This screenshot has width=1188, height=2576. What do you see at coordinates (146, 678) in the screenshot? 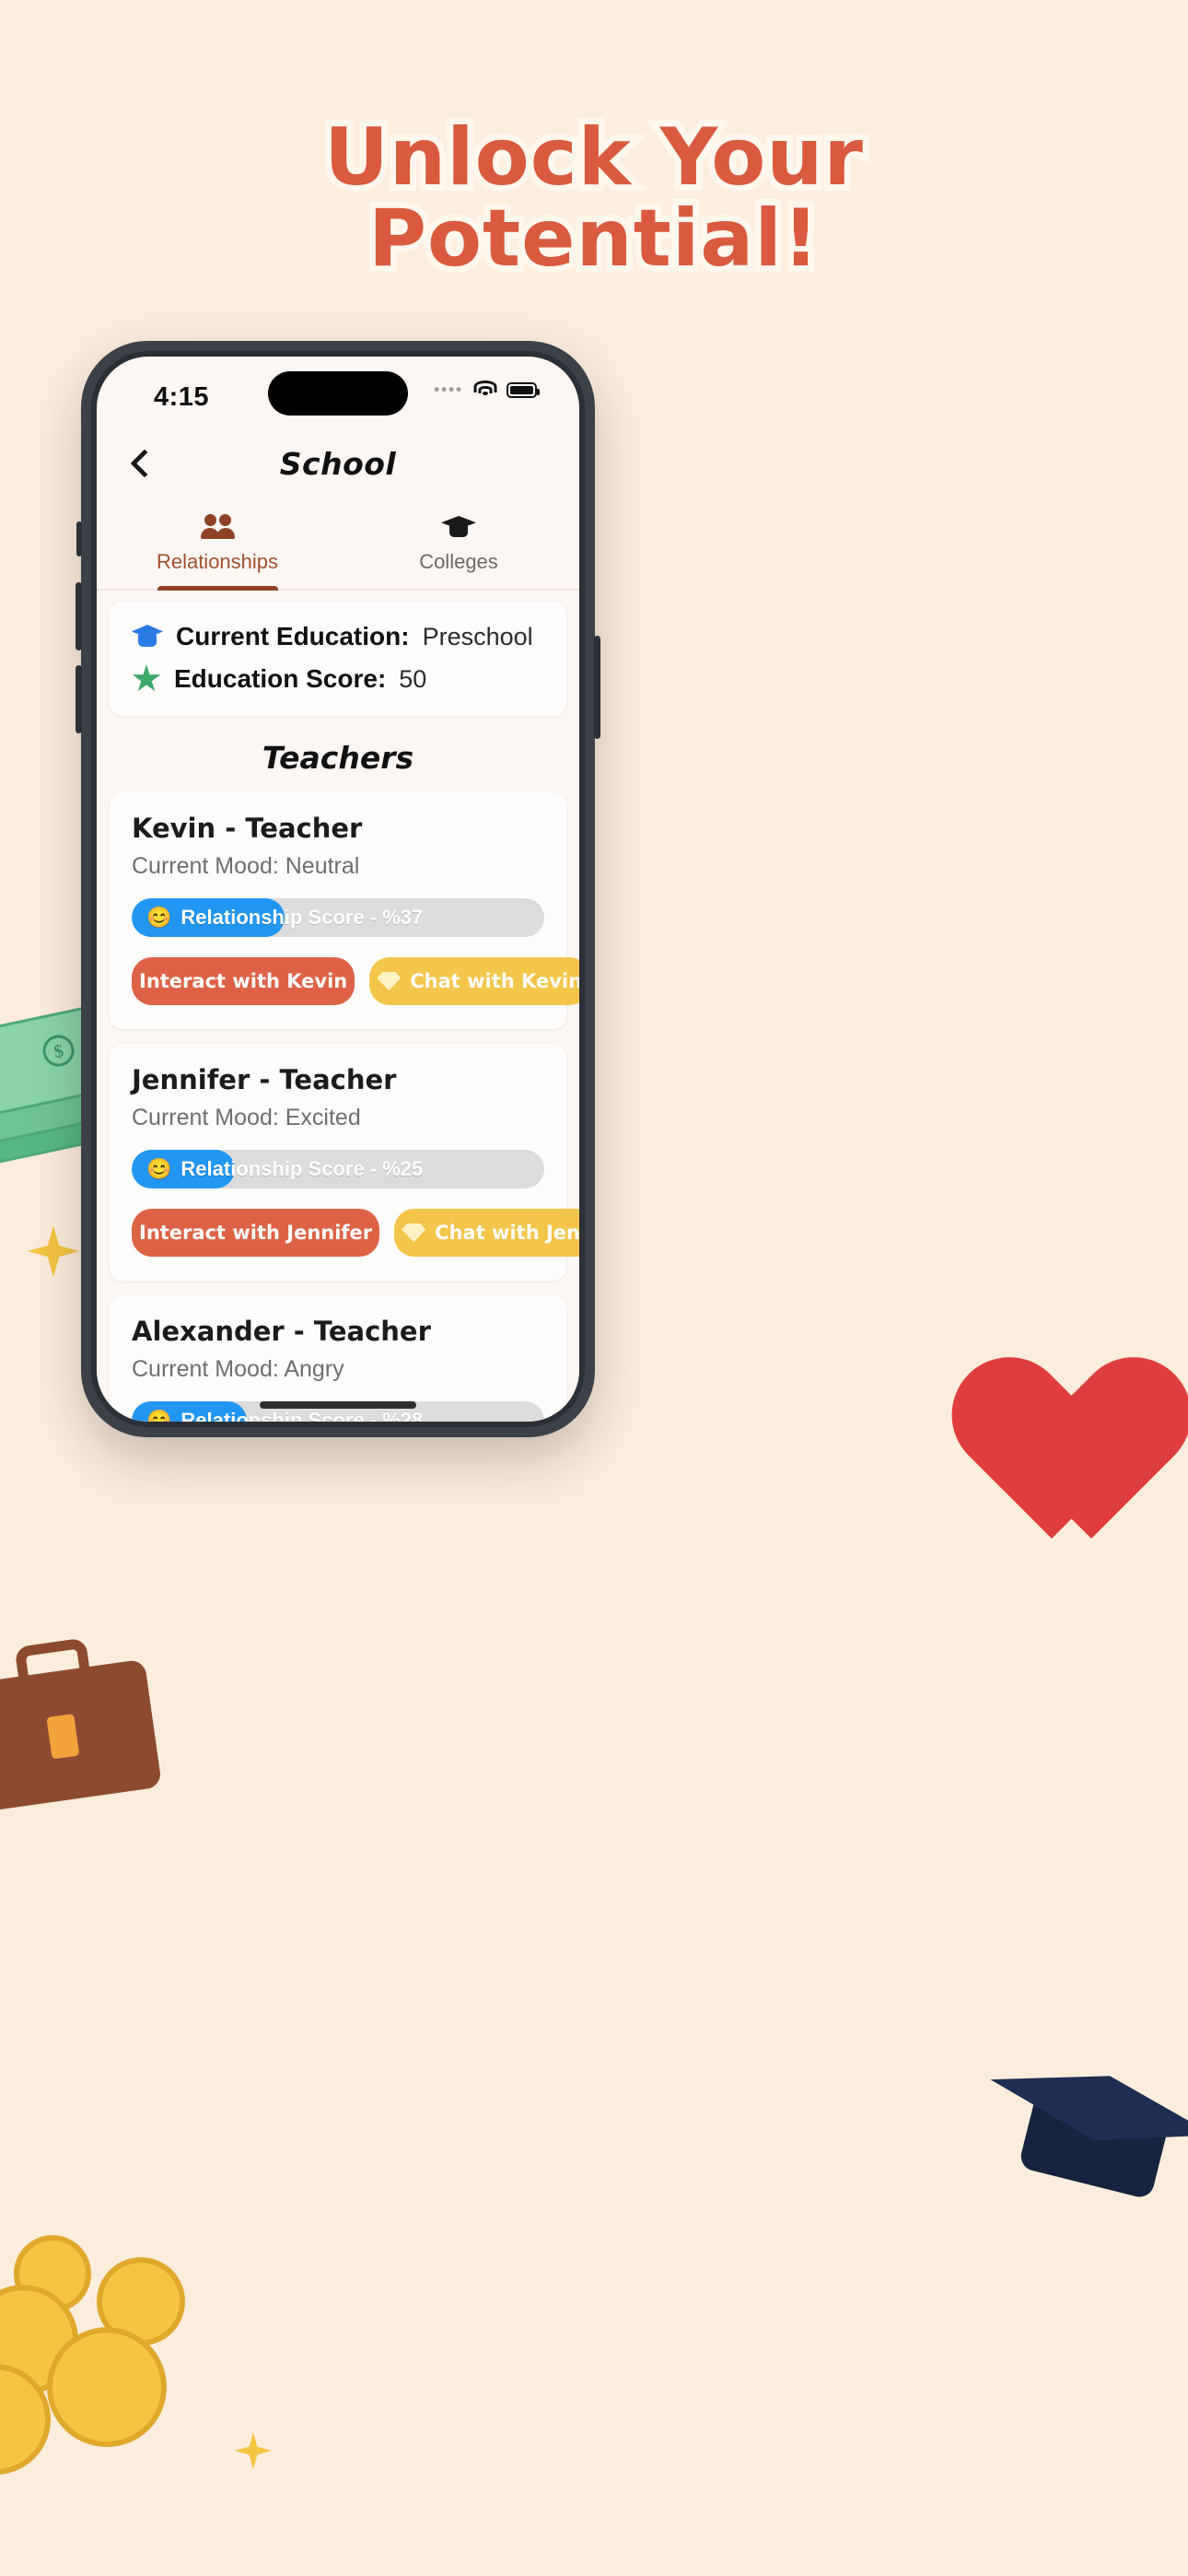
I see `star-icon` at bounding box center [146, 678].